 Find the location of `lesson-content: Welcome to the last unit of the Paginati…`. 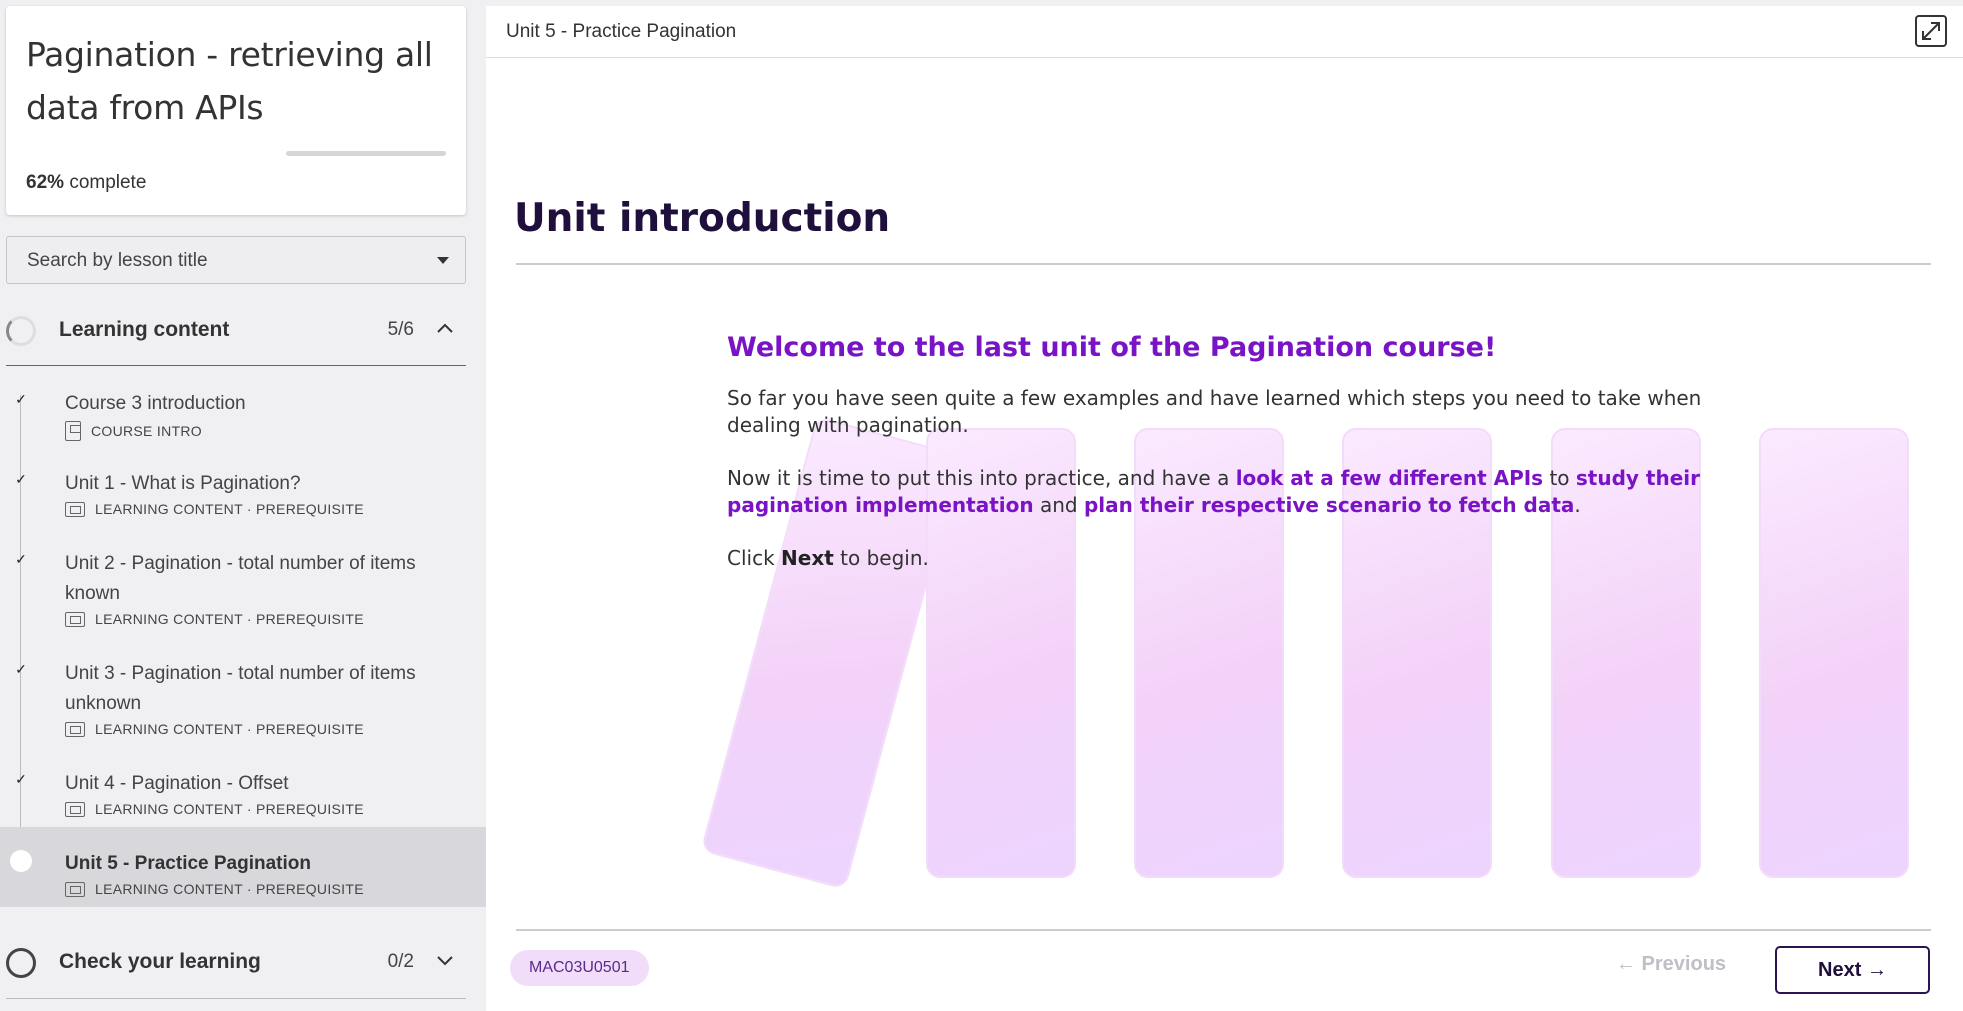

lesson-content: Welcome to the last unit of the Paginati… is located at coordinates (1217, 465).